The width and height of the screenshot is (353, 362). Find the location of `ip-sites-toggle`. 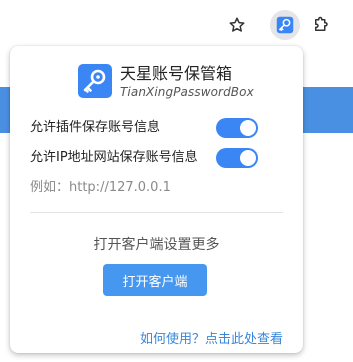

ip-sites-toggle is located at coordinates (237, 158).